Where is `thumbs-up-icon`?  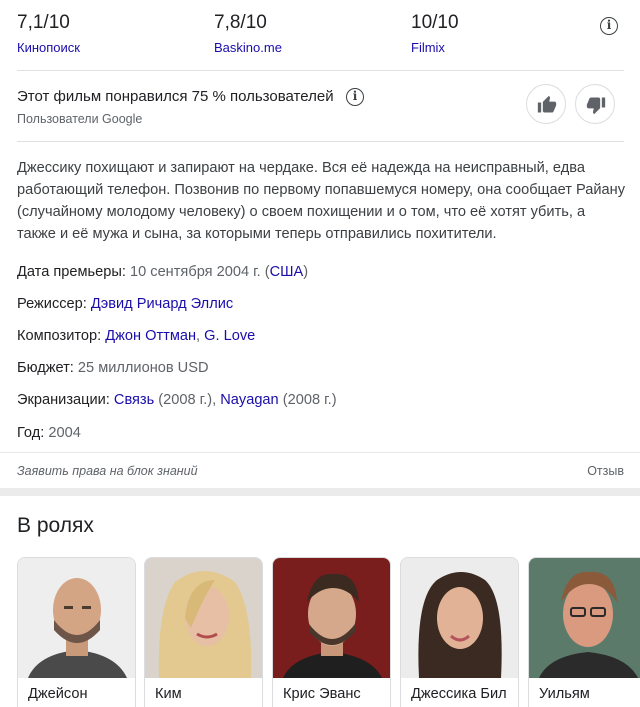
thumbs-up-icon is located at coordinates (547, 104).